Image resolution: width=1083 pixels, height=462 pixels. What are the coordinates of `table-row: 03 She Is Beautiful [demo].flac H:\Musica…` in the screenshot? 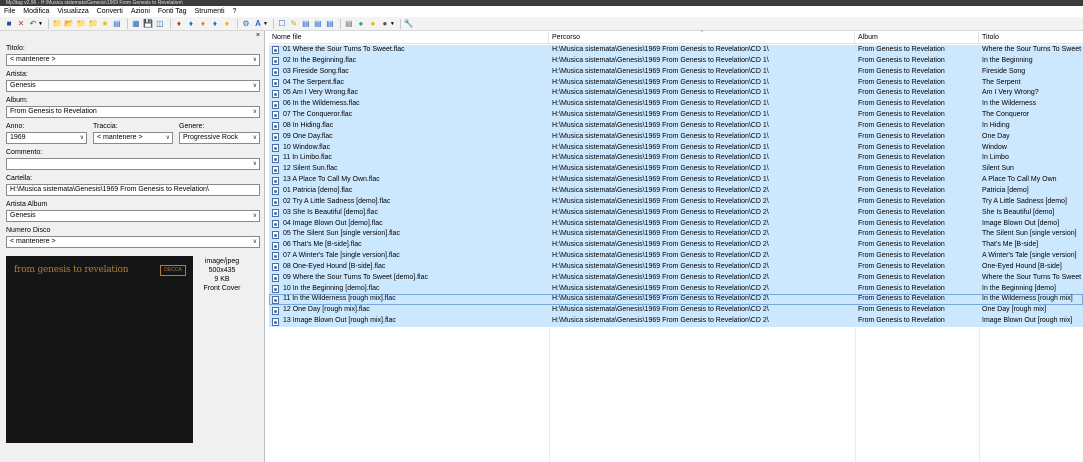 It's located at (676, 213).